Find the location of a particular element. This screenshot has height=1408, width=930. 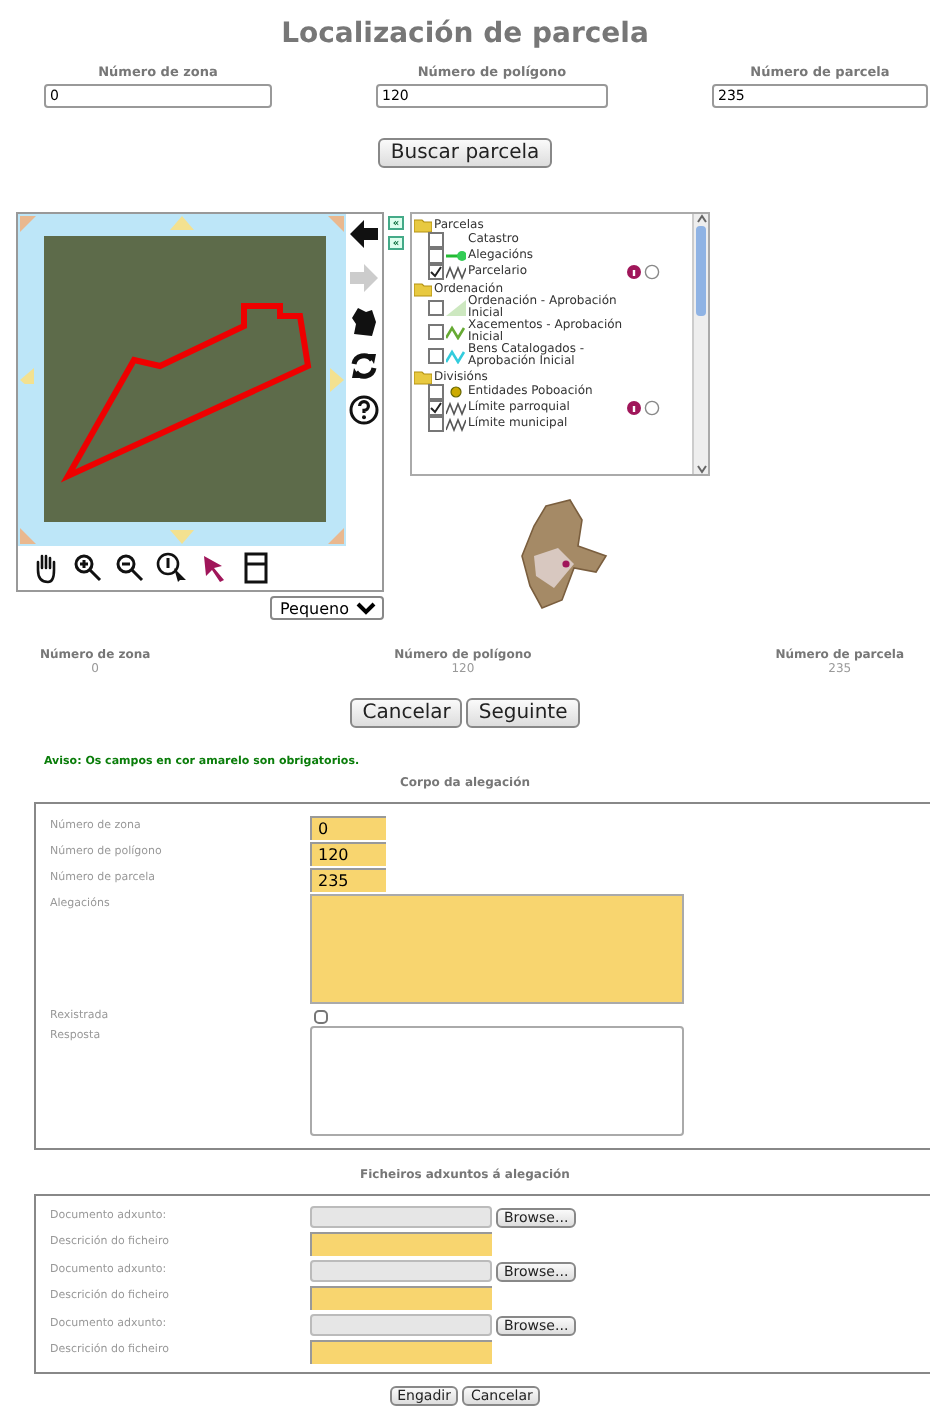

input-field: 120 is located at coordinates (348, 854).